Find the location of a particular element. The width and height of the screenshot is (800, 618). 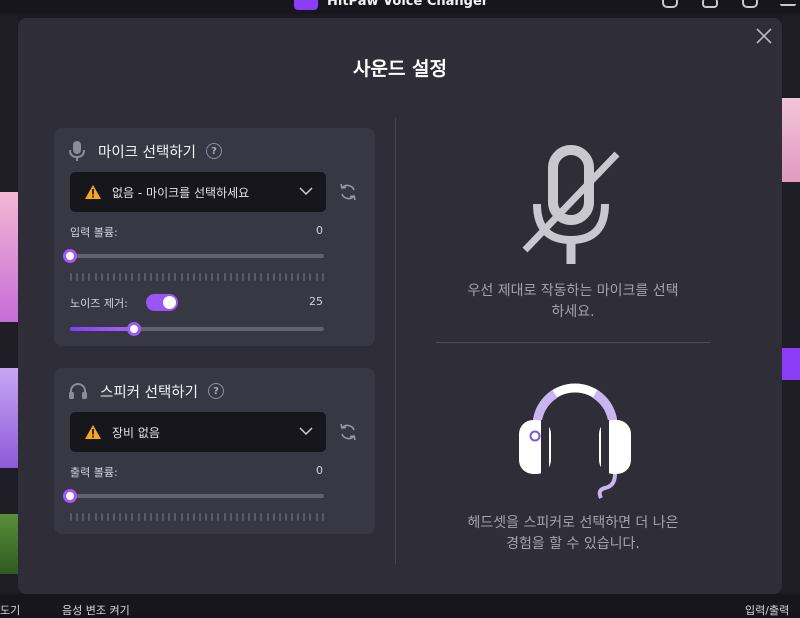

microphone-icon is located at coordinates (77, 151).